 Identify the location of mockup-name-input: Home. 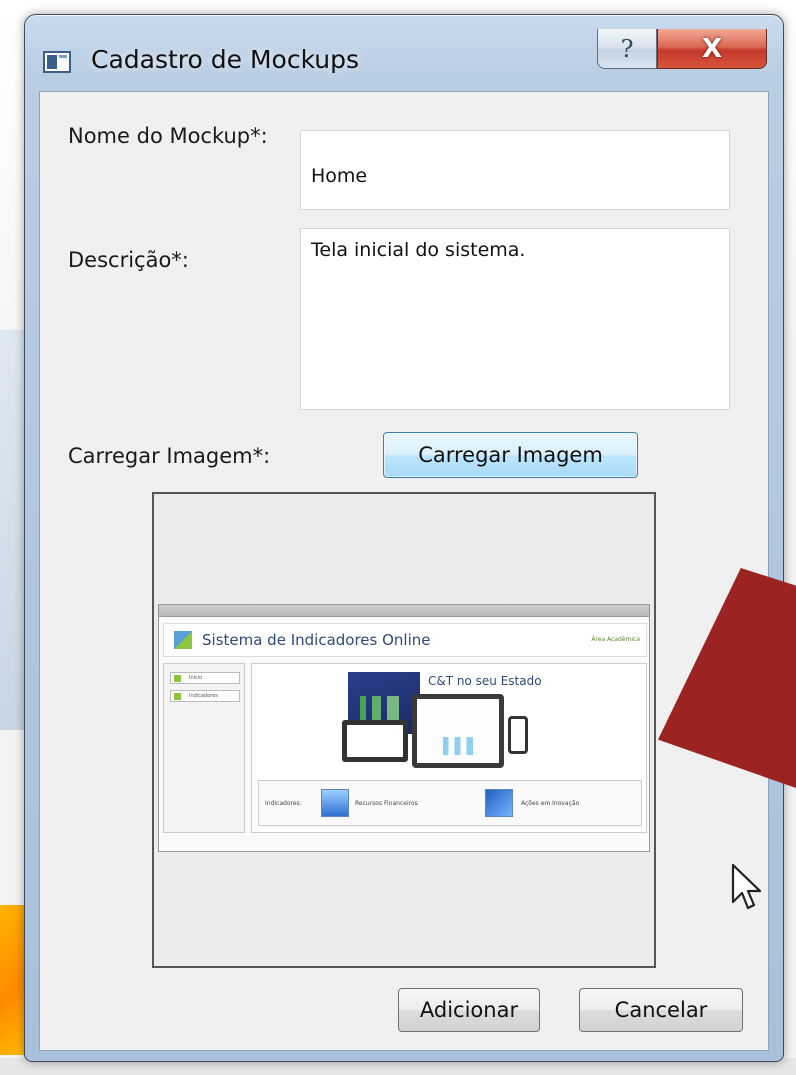
(515, 170).